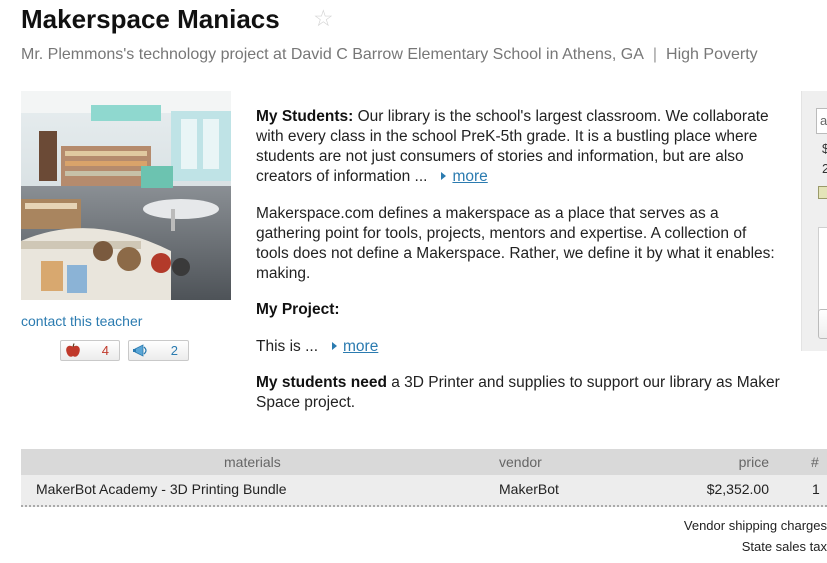 The height and width of the screenshot is (563, 827). I want to click on sales-tax-label: State sales tax, so click(784, 546).